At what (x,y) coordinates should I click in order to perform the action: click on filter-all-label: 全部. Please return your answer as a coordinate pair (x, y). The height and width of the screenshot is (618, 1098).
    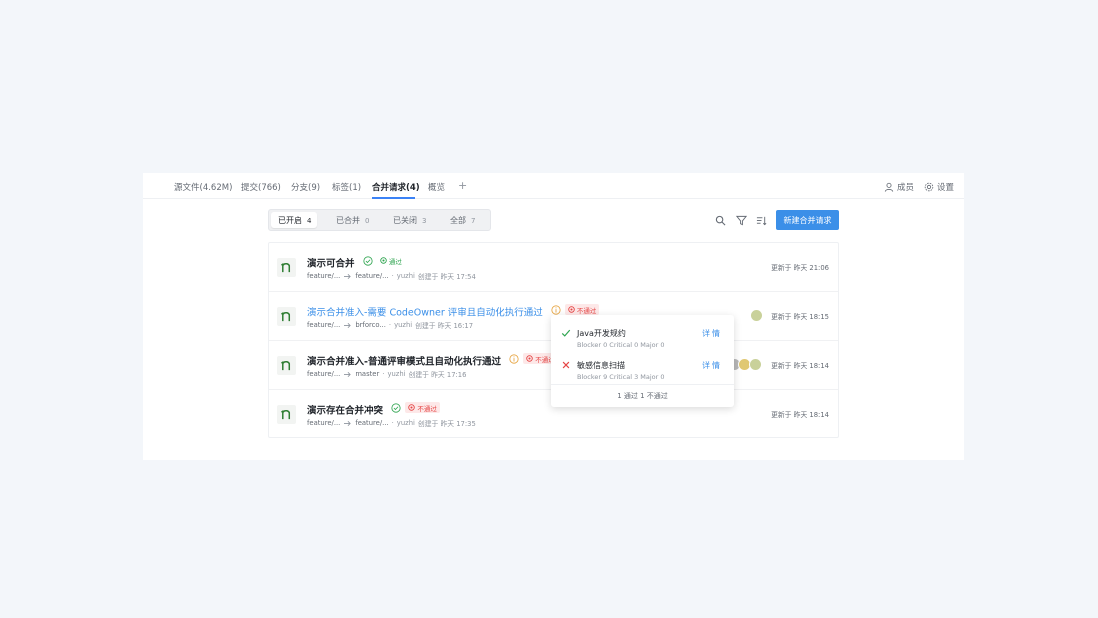
    Looking at the image, I should click on (458, 220).